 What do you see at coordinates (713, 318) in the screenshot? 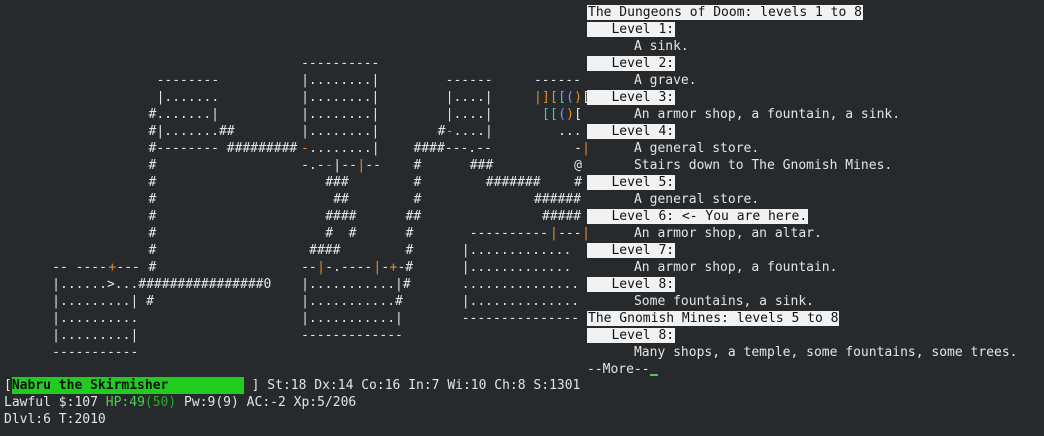
I see `branch-header: The Gnomish Mines: levels 5 to 8` at bounding box center [713, 318].